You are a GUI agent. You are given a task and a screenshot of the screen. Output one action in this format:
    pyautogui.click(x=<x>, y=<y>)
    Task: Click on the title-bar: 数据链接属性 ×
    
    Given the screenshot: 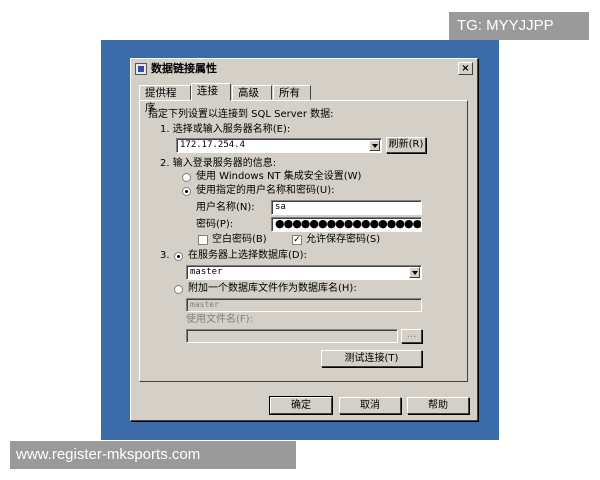 What is the action you would take?
    pyautogui.click(x=304, y=69)
    